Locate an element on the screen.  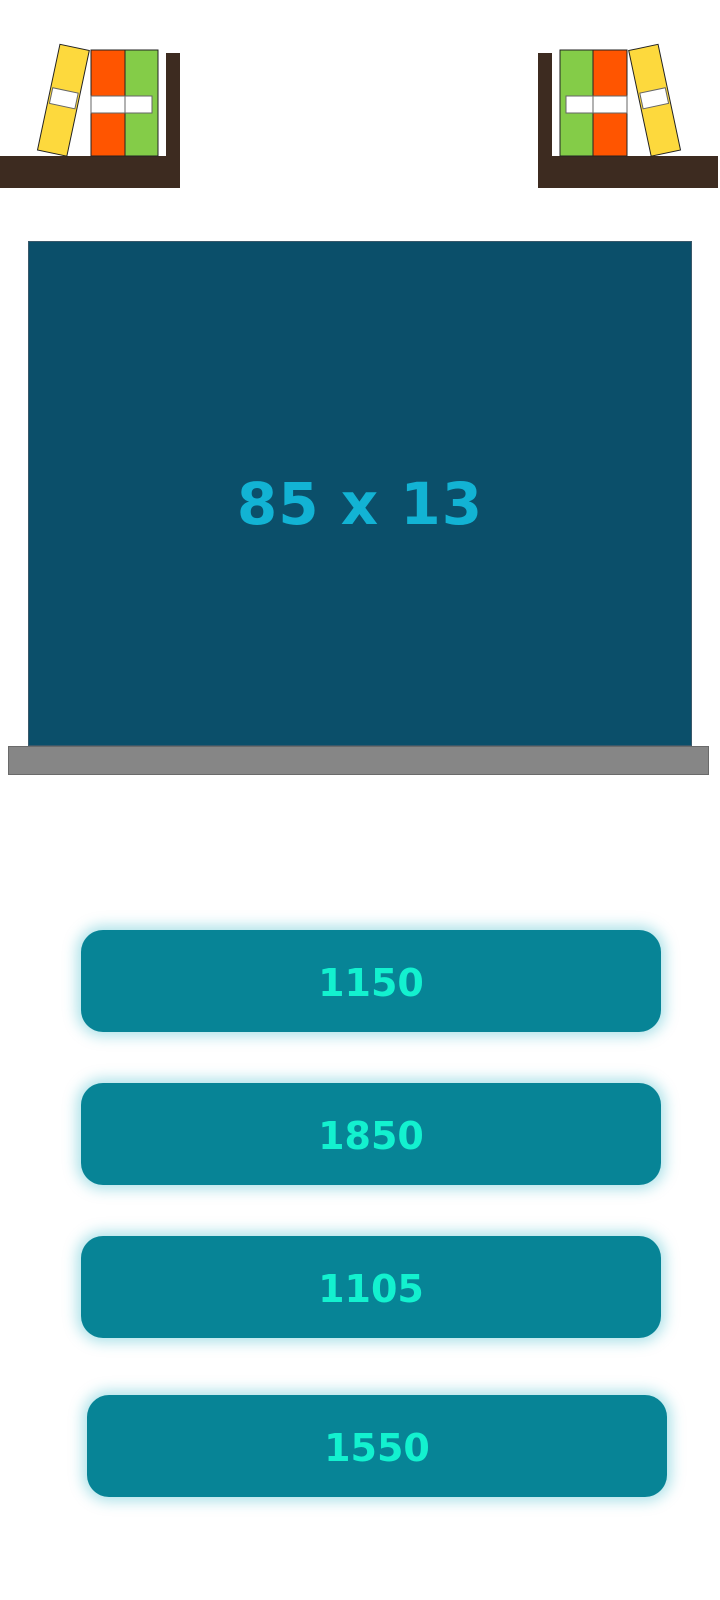
answer-label: 1550 is located at coordinates (377, 1448).